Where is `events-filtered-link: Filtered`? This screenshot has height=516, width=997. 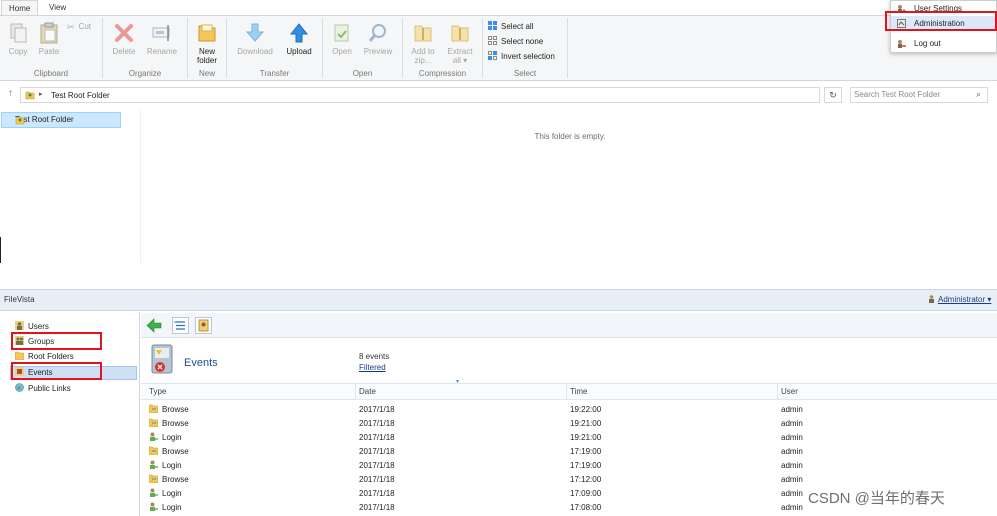 events-filtered-link: Filtered is located at coordinates (372, 367).